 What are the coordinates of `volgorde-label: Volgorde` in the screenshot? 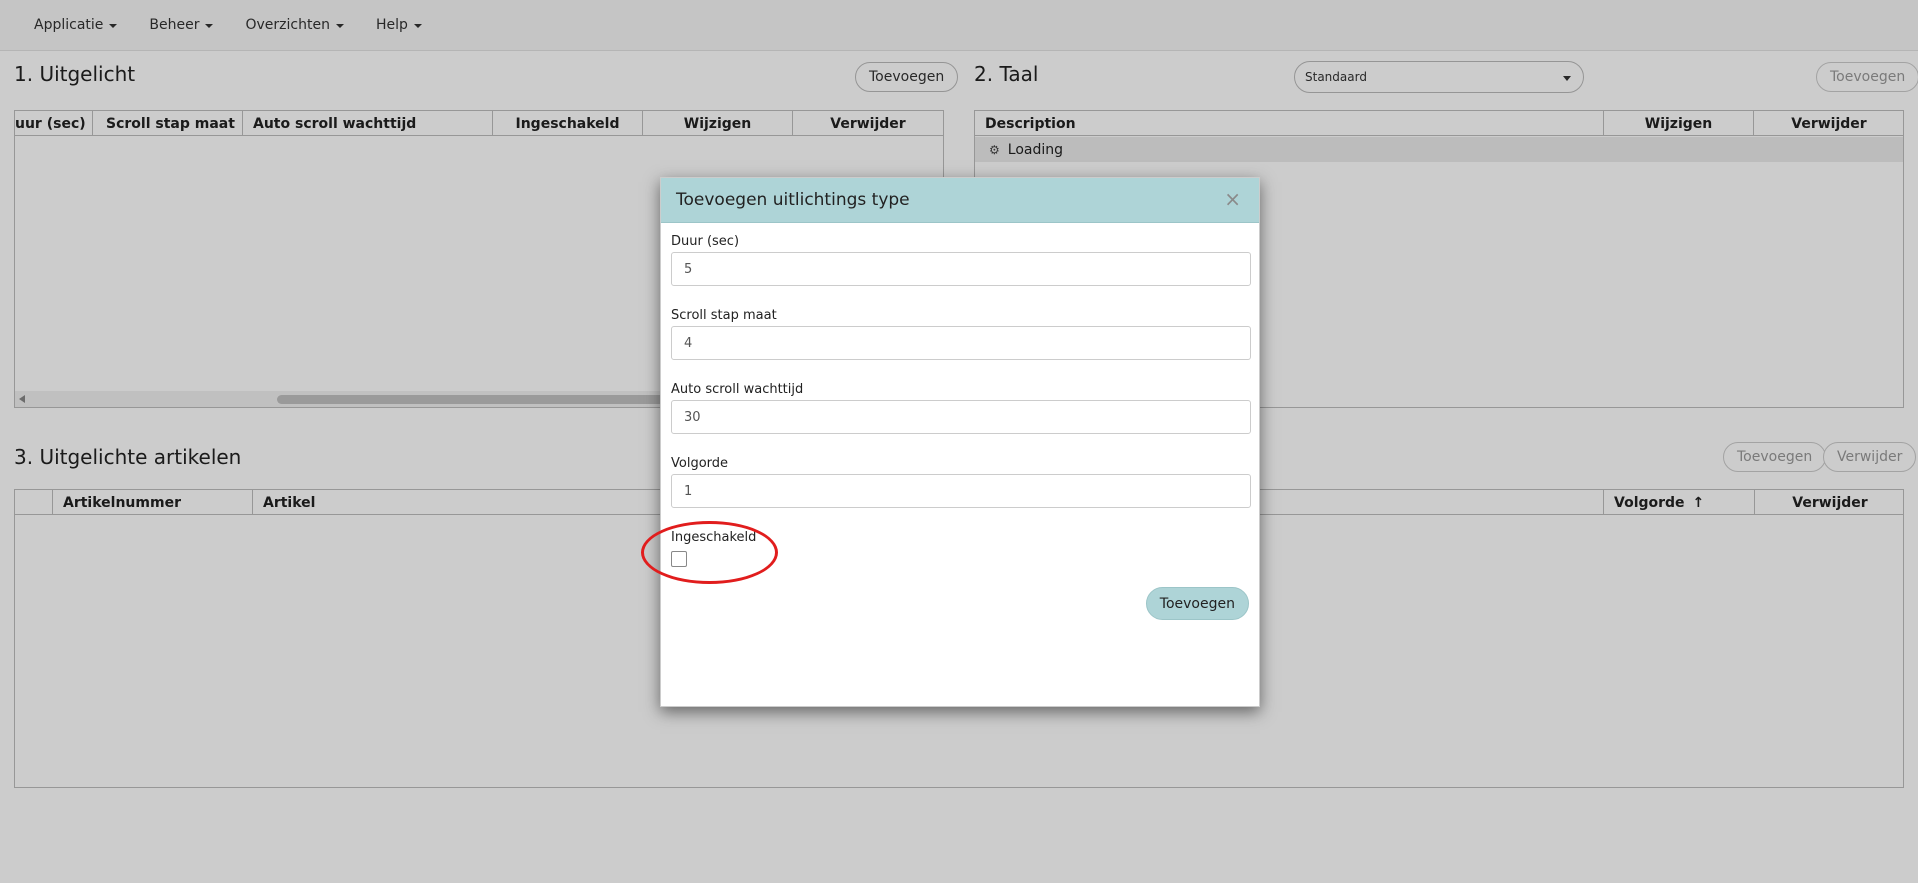 It's located at (700, 463).